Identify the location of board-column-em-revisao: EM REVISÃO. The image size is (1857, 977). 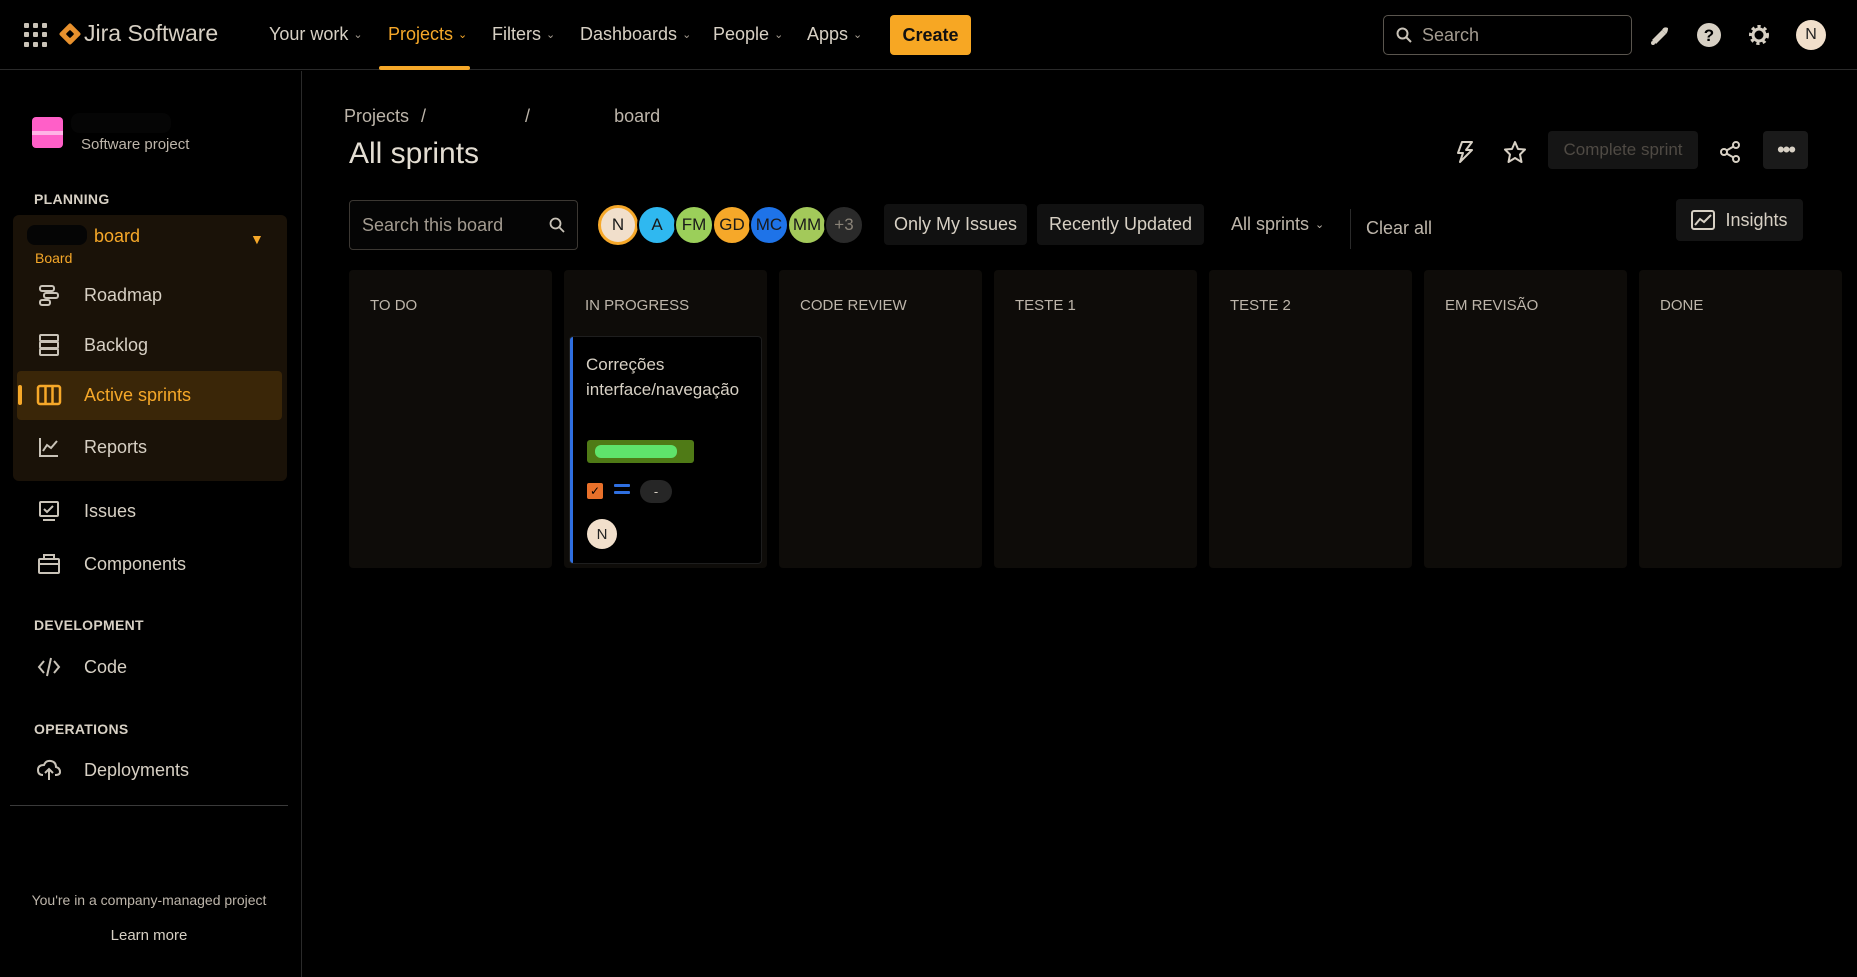
(1525, 419).